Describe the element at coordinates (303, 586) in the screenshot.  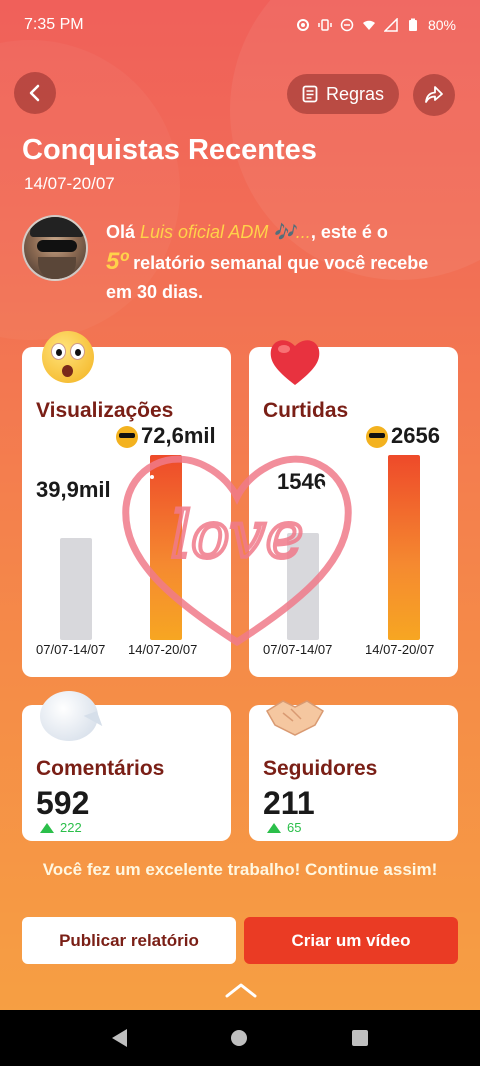
I see `likes-previous-bar` at that location.